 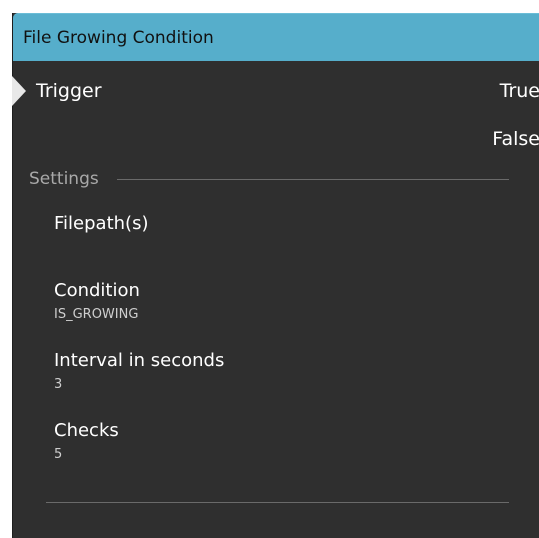 What do you see at coordinates (58, 384) in the screenshot?
I see `setting-value: 3` at bounding box center [58, 384].